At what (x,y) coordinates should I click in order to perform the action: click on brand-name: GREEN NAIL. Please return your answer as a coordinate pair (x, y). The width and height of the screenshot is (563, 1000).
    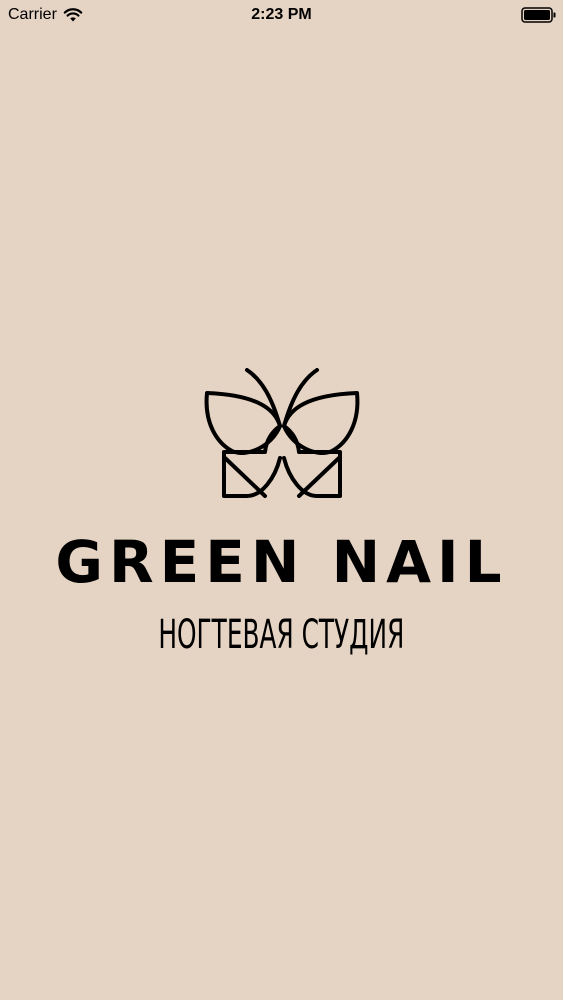
    Looking at the image, I should click on (281, 562).